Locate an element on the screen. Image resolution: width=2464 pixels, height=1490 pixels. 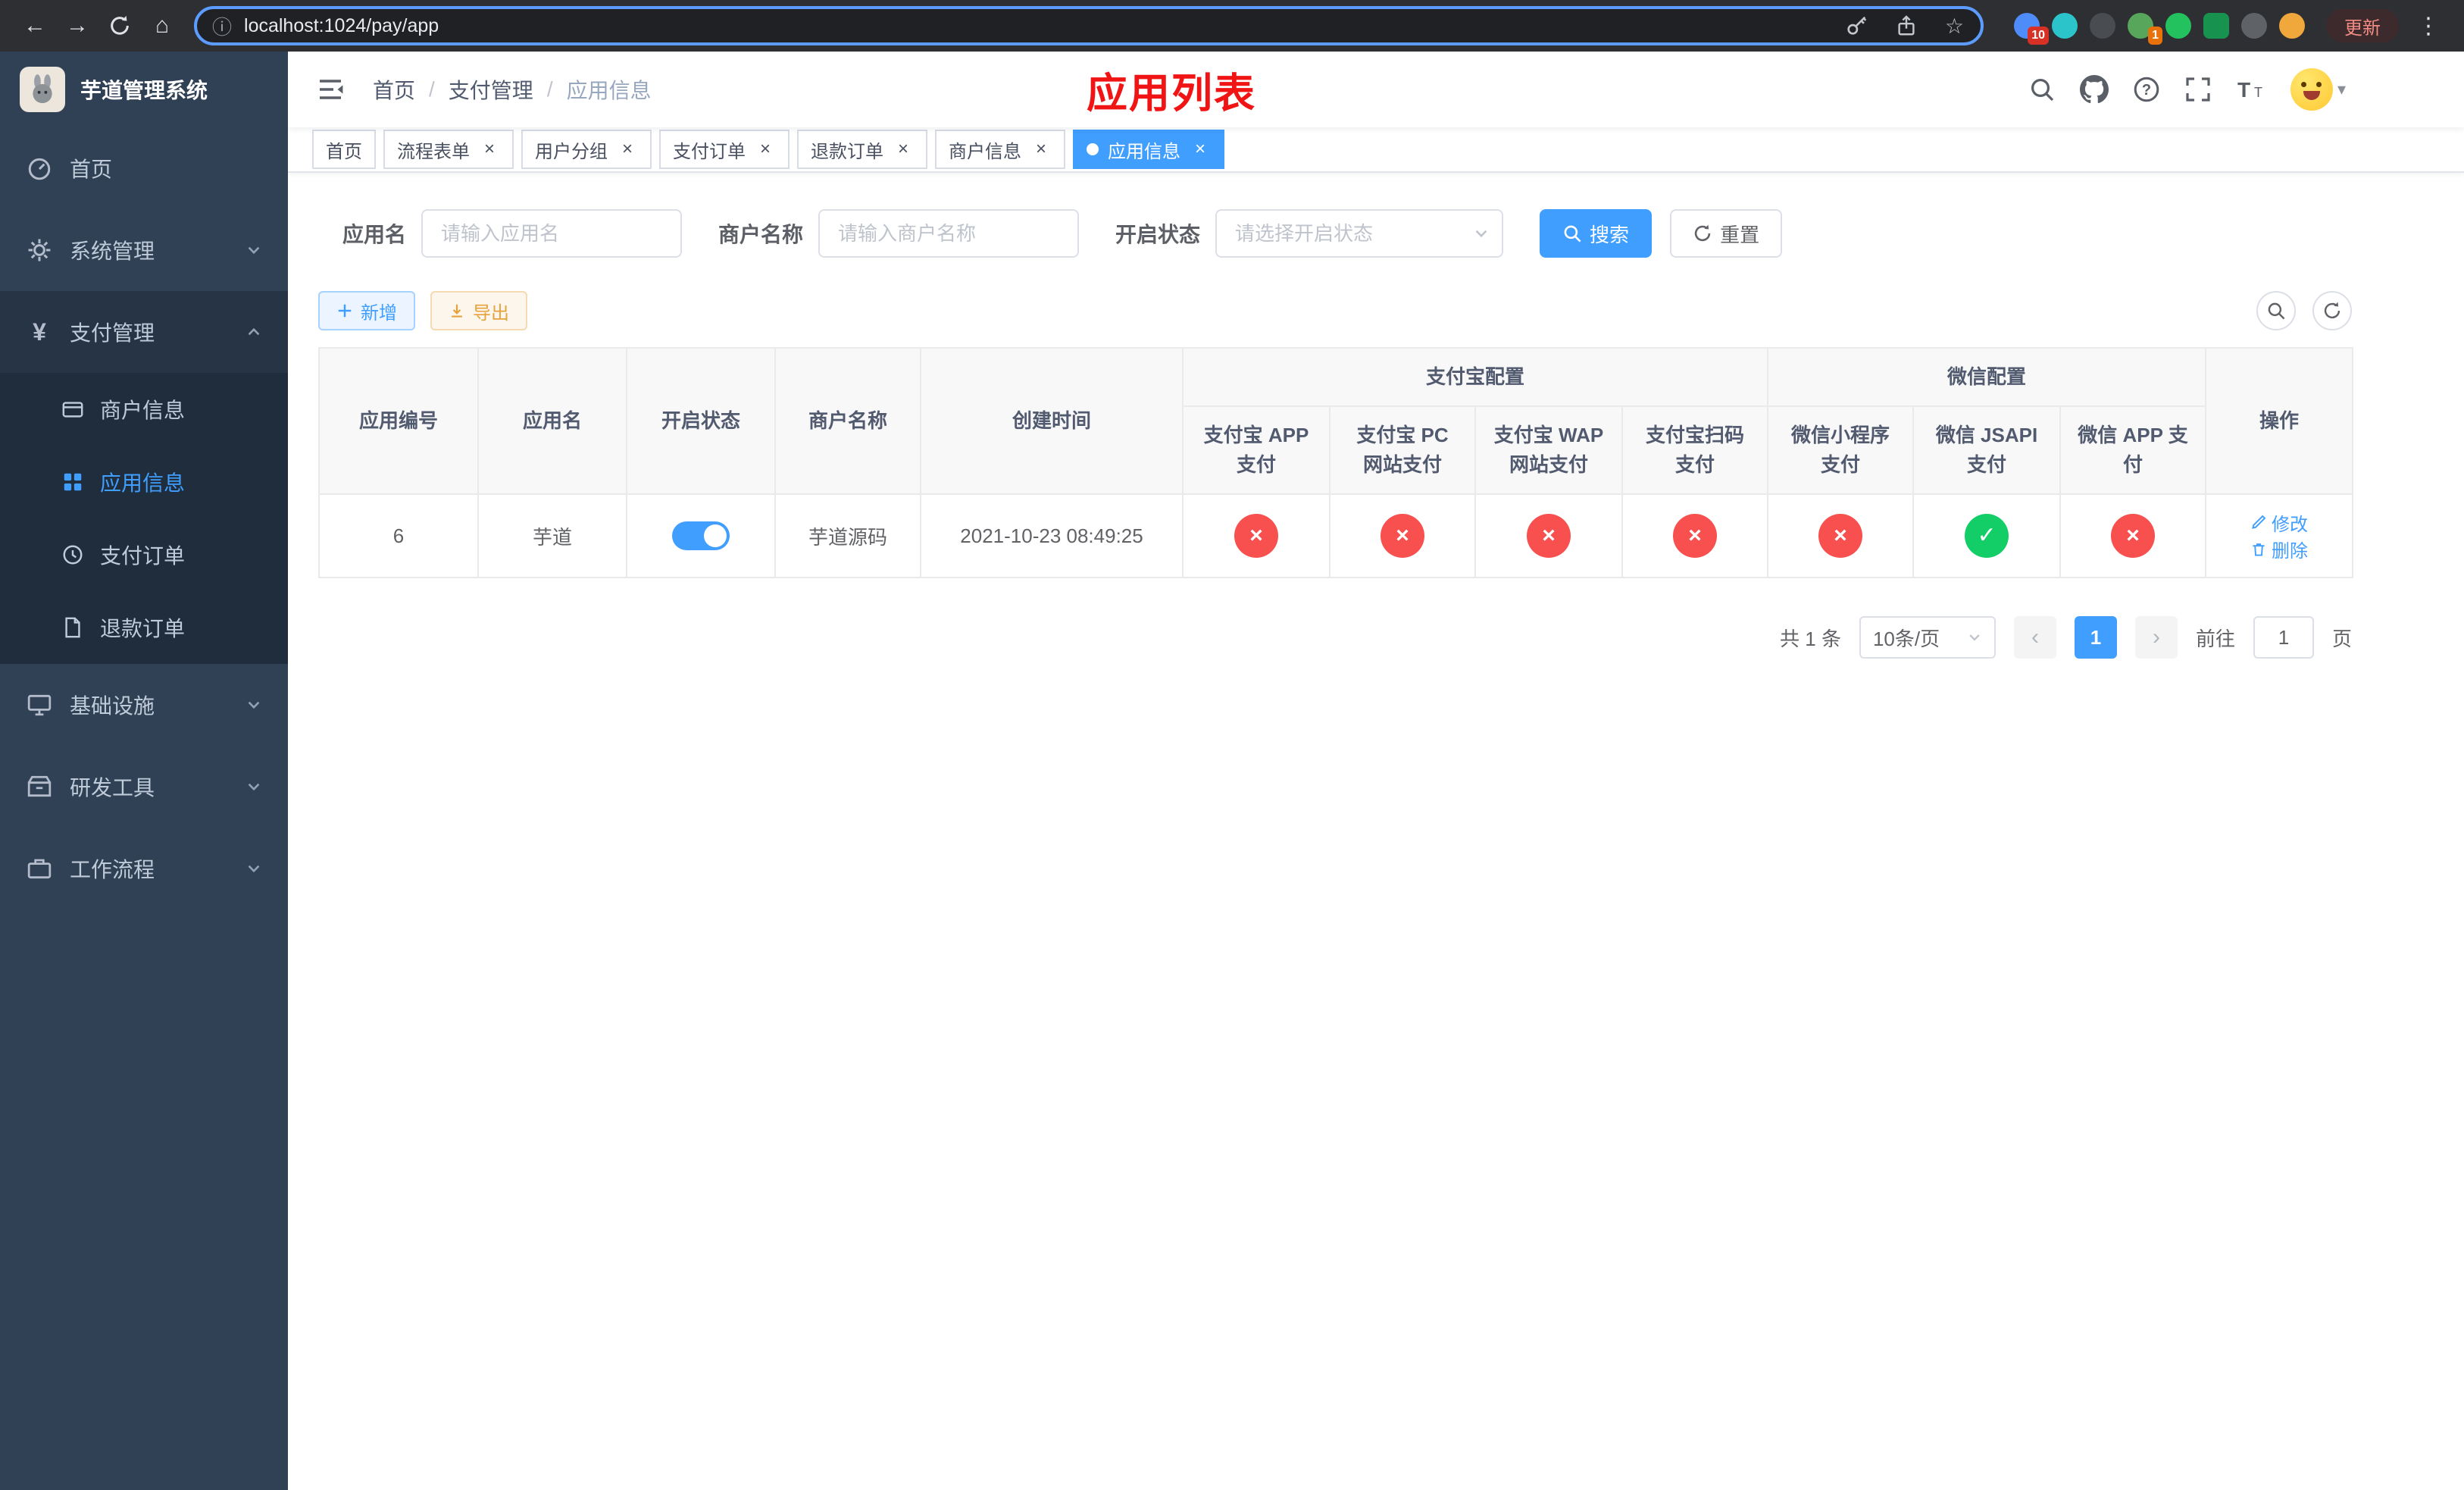
user-avatar-menu: ▾ is located at coordinates (2318, 89).